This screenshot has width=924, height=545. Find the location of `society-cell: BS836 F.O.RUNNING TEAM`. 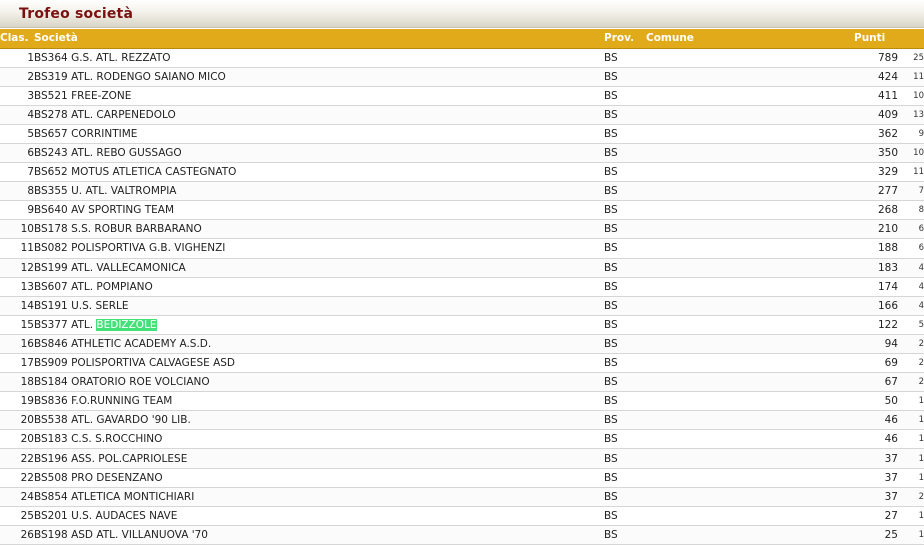

society-cell: BS836 F.O.RUNNING TEAM is located at coordinates (319, 401).